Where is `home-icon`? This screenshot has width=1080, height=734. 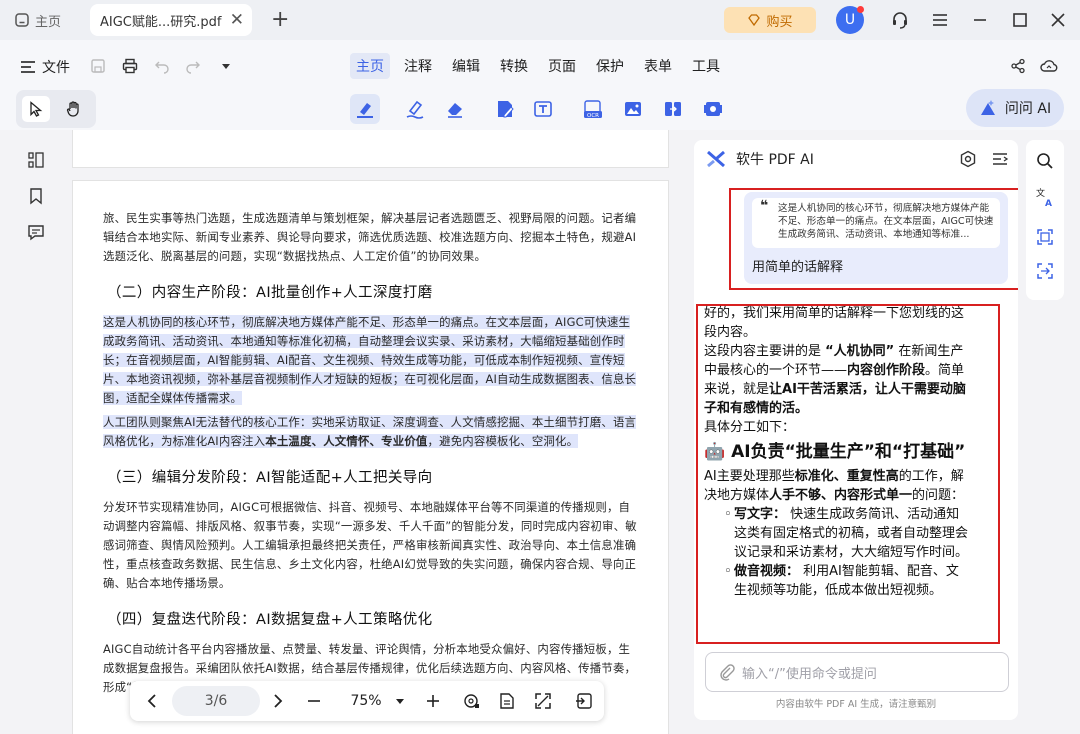
home-icon is located at coordinates (22, 20).